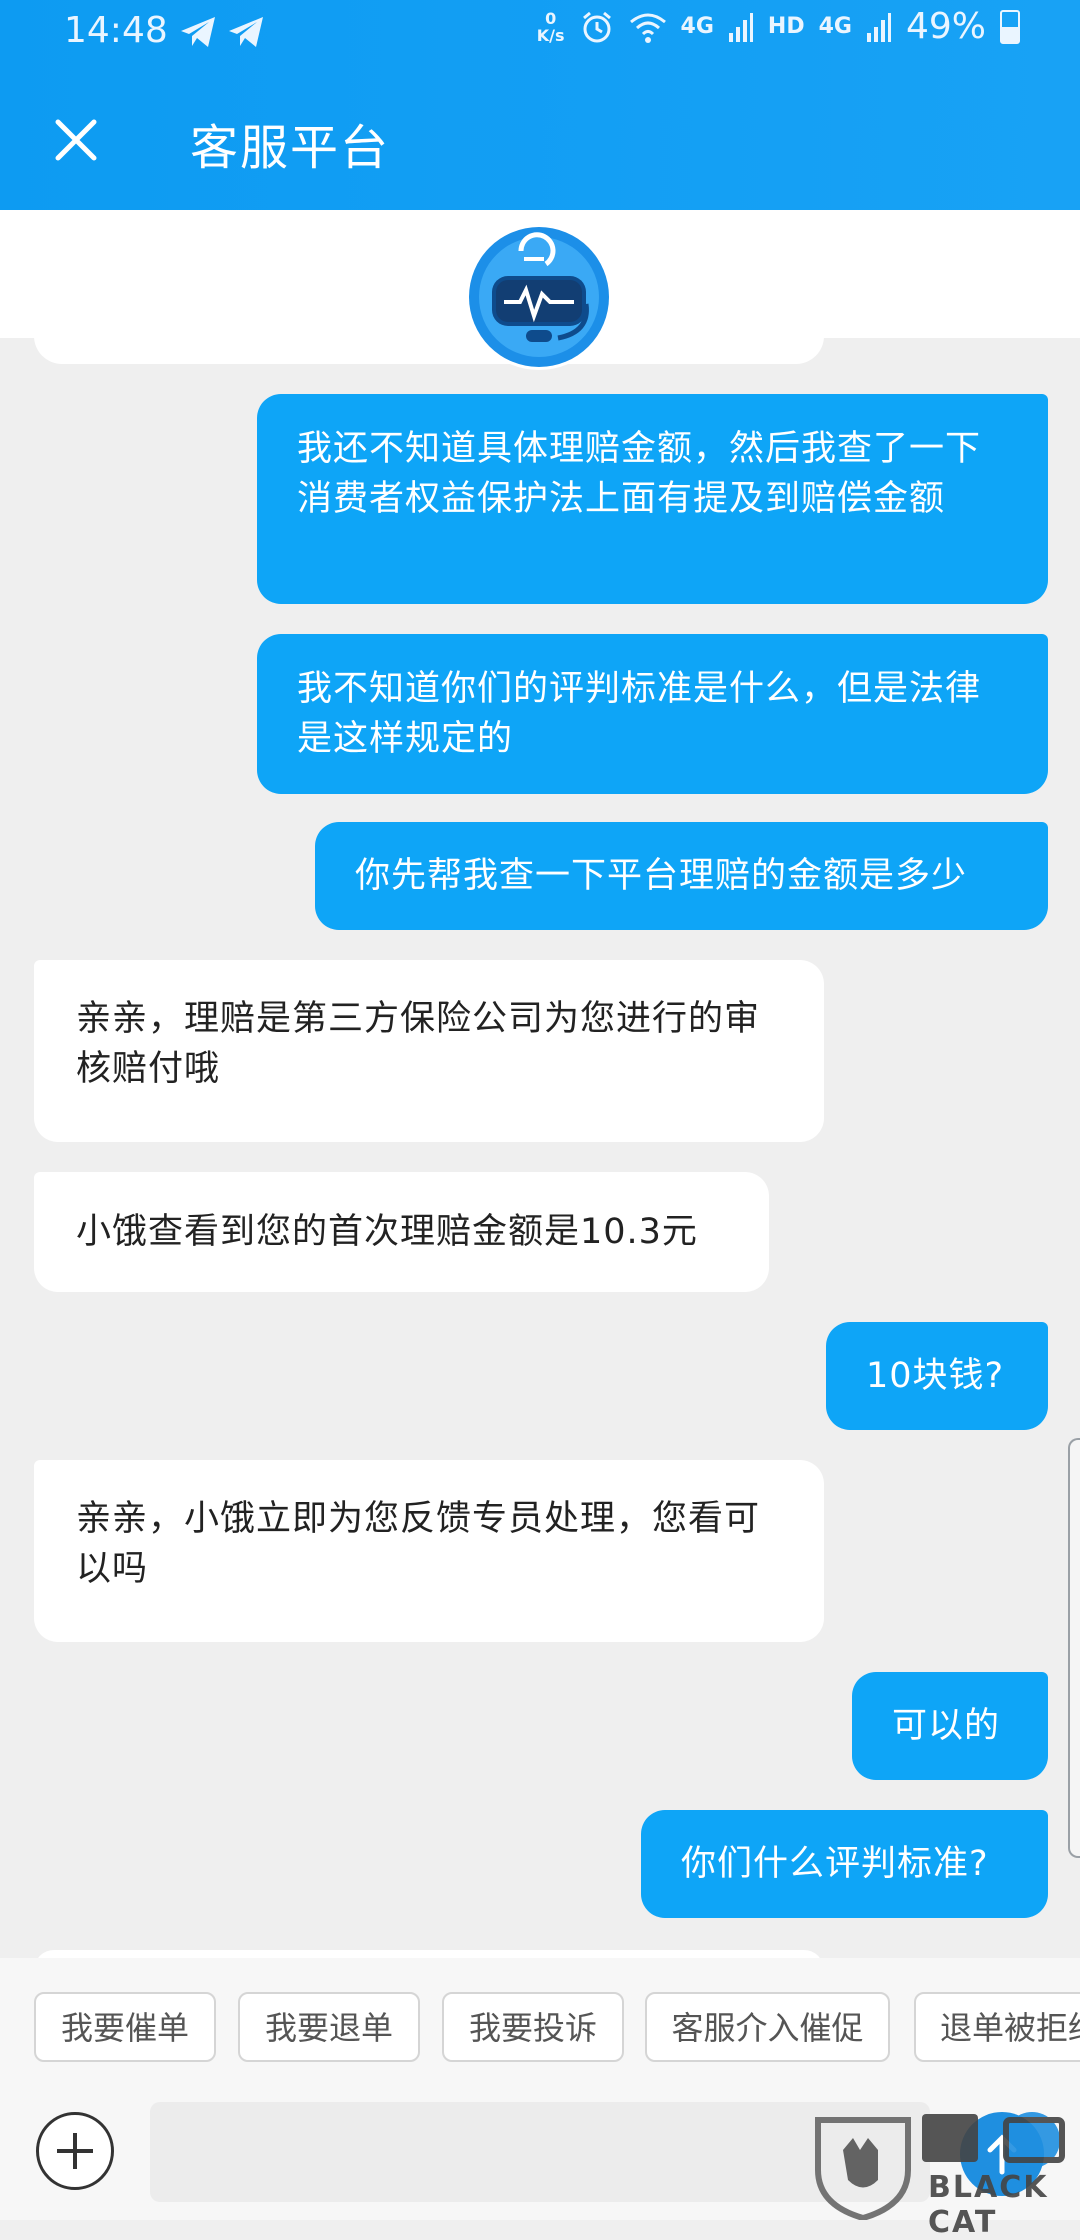  I want to click on message-bubble-agent: 亲亲，小饿立即为您反馈专员处理，您看可以吗, so click(429, 1551).